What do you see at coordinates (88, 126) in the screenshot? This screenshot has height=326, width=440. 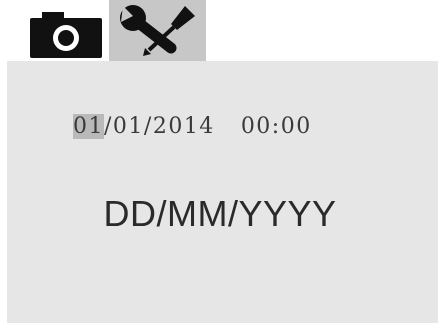 I see `day-field: 01` at bounding box center [88, 126].